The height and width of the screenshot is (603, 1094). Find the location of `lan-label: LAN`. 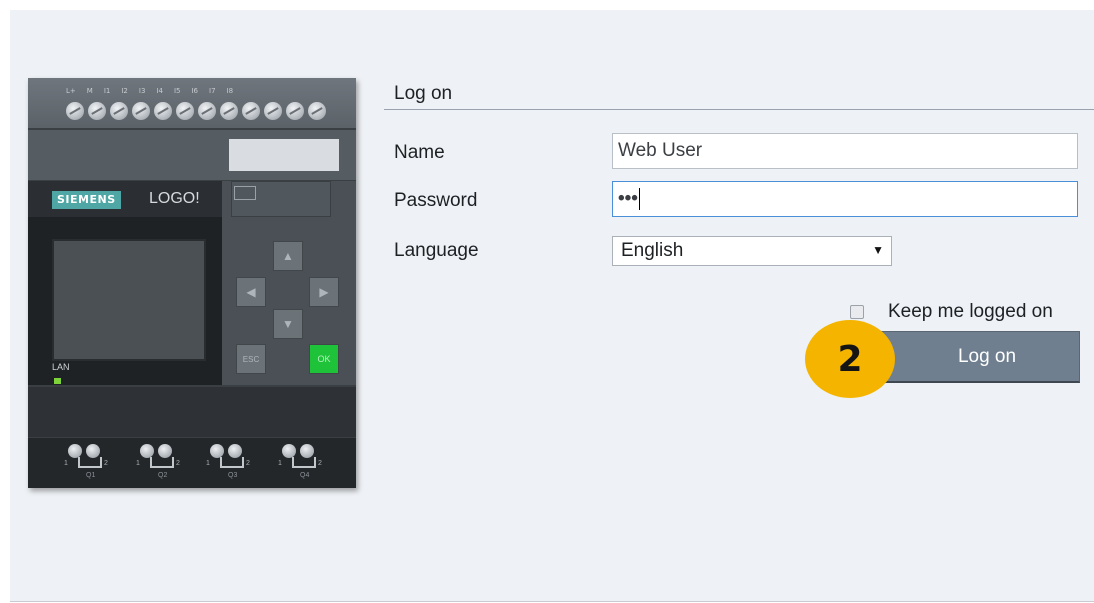

lan-label: LAN is located at coordinates (61, 367).